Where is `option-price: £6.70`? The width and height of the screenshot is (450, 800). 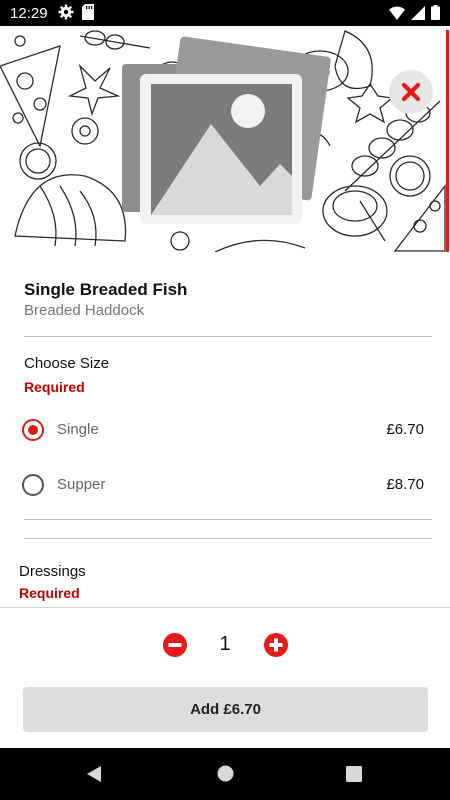 option-price: £6.70 is located at coordinates (405, 429).